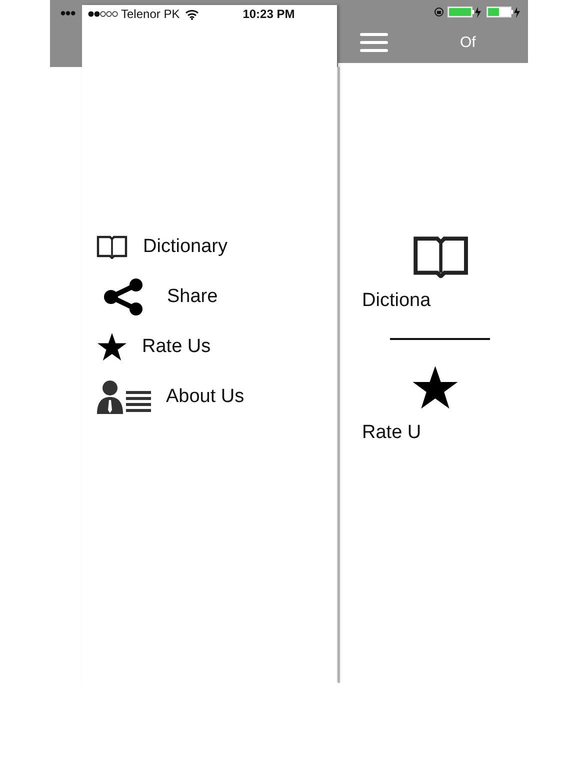  What do you see at coordinates (374, 42) in the screenshot?
I see `menu-button` at bounding box center [374, 42].